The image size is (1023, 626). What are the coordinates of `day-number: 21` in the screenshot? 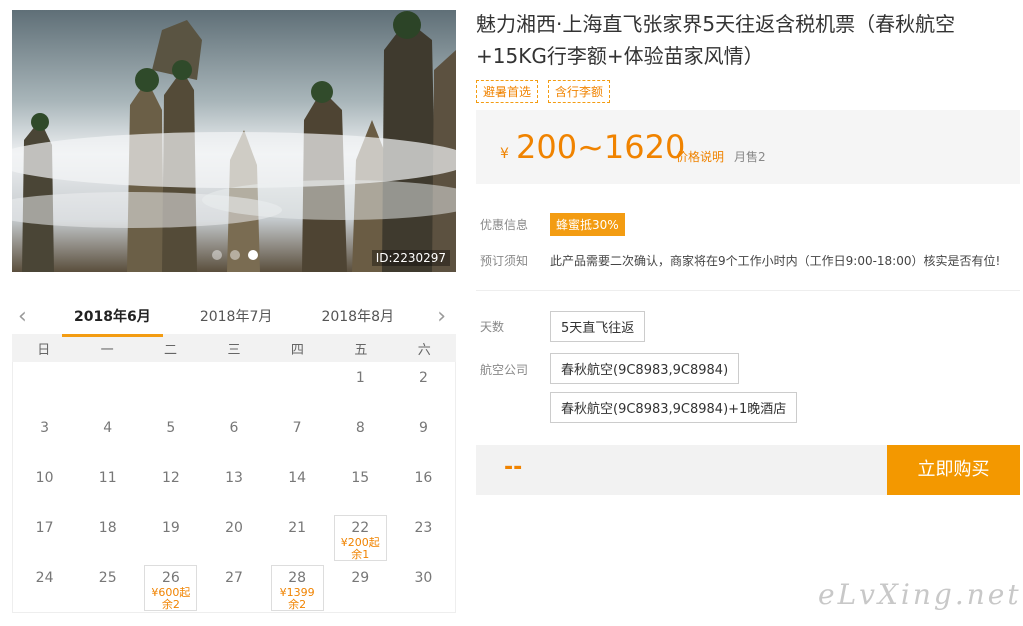 It's located at (297, 528).